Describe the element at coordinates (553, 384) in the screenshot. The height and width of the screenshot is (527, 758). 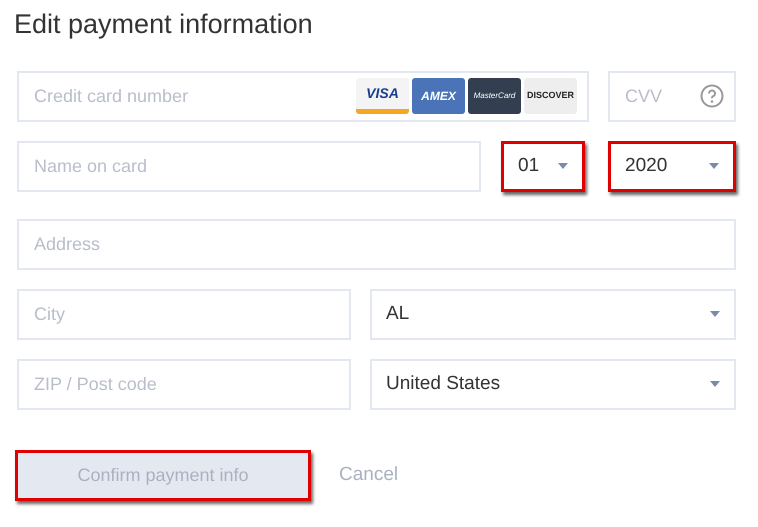
I see `country-select: United States` at that location.